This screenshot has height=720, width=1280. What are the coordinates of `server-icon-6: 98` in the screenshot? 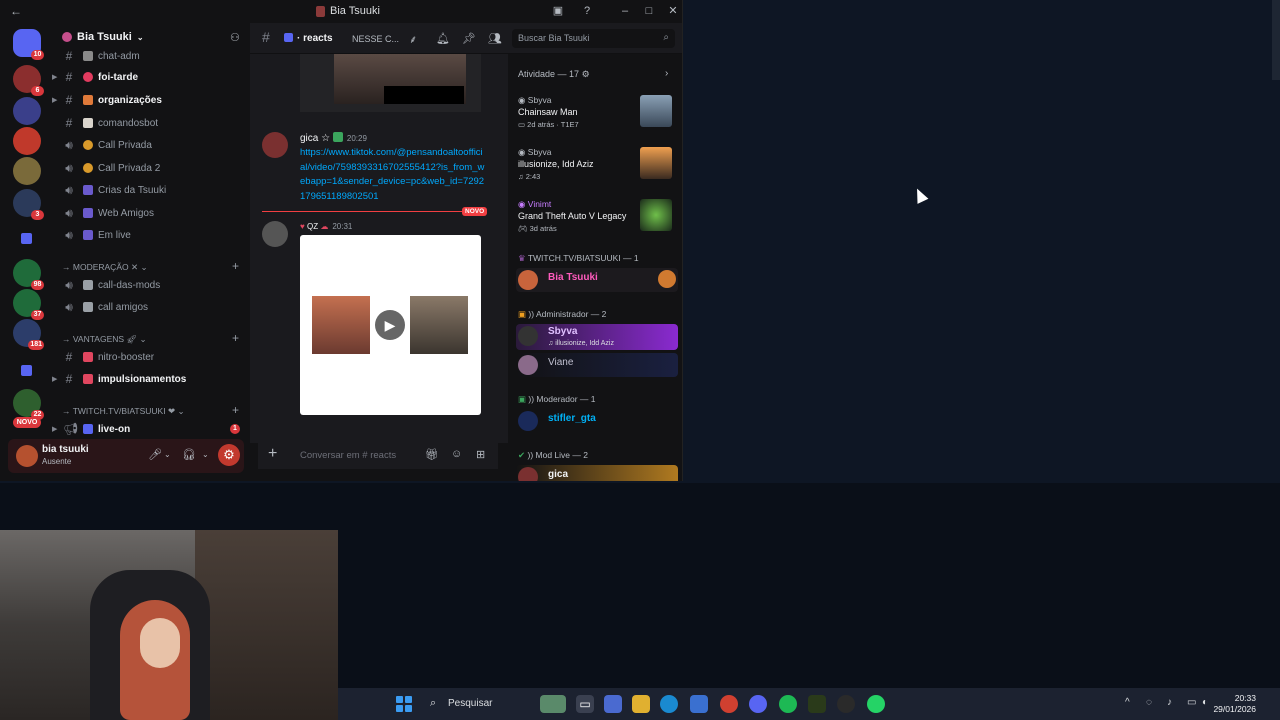 It's located at (28, 274).